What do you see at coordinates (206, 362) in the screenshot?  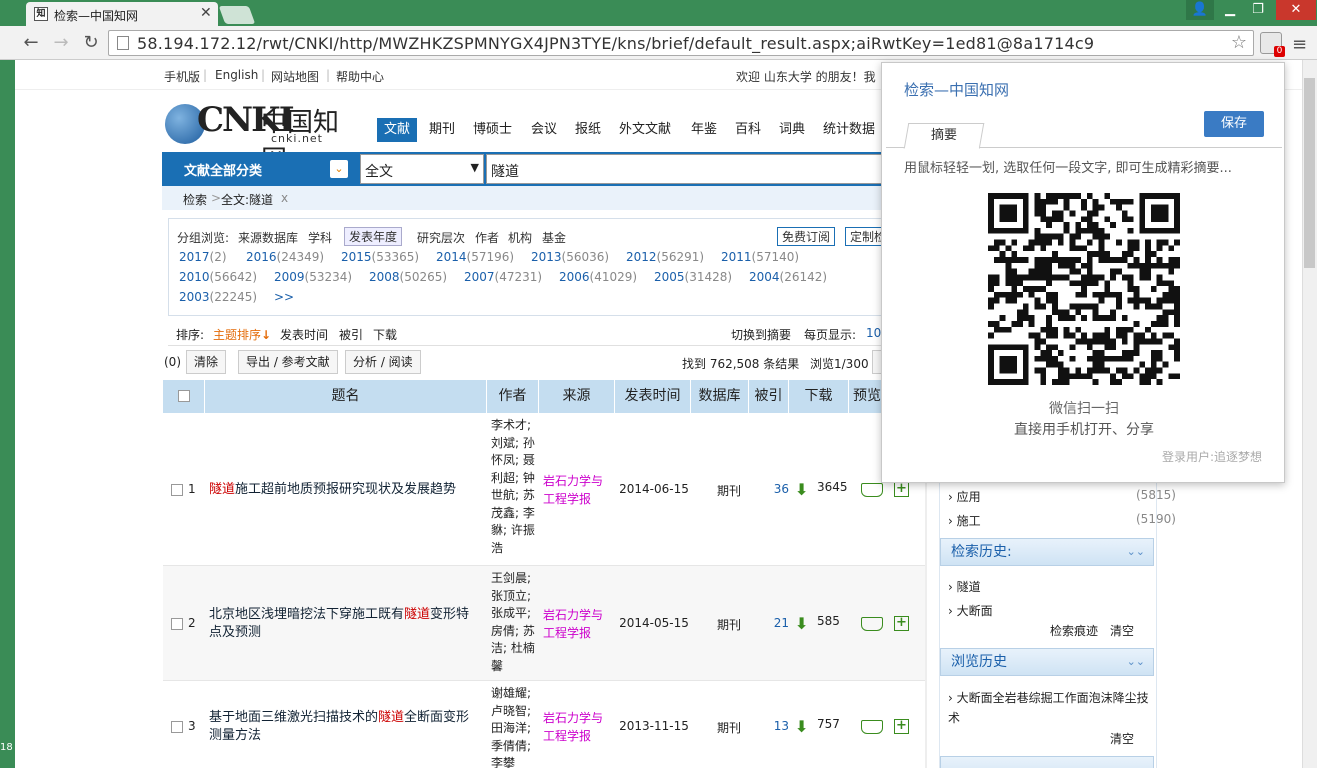 I see `clear-button: 清除` at bounding box center [206, 362].